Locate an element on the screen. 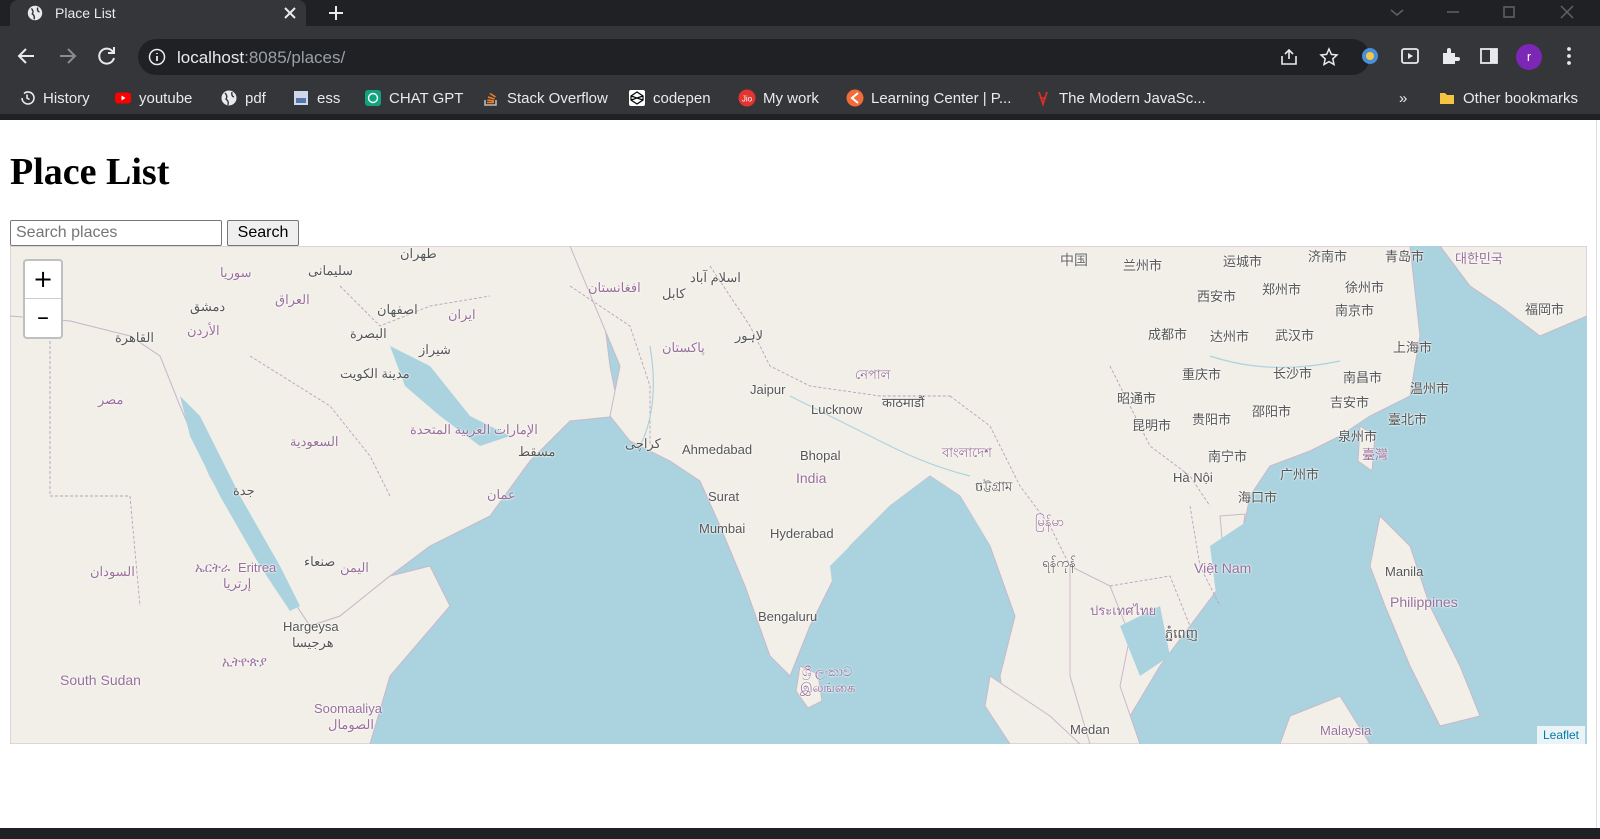 The image size is (1600, 839). map-label: دمشق is located at coordinates (208, 306).